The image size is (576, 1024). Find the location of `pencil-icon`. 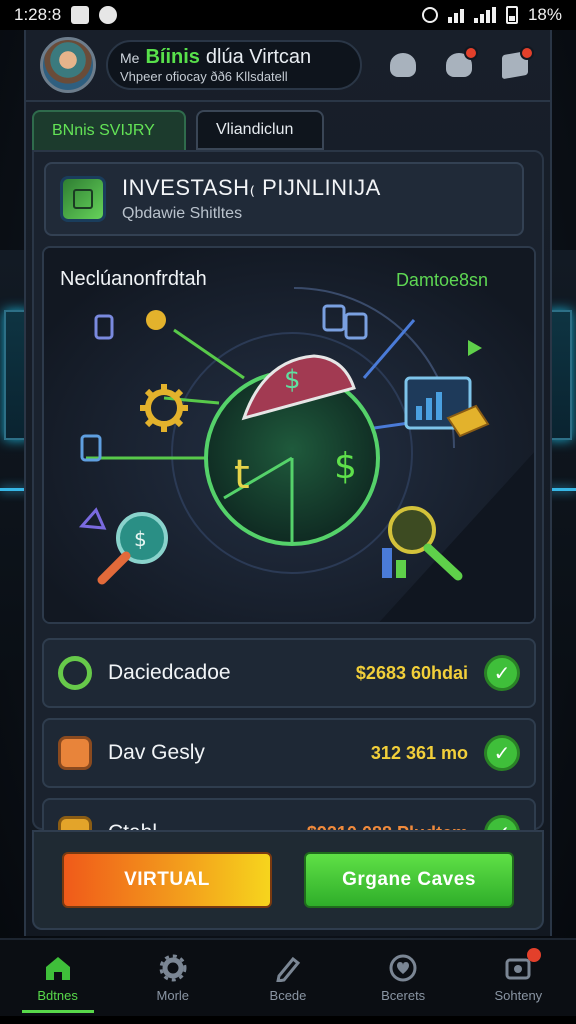

pencil-icon is located at coordinates (288, 969).